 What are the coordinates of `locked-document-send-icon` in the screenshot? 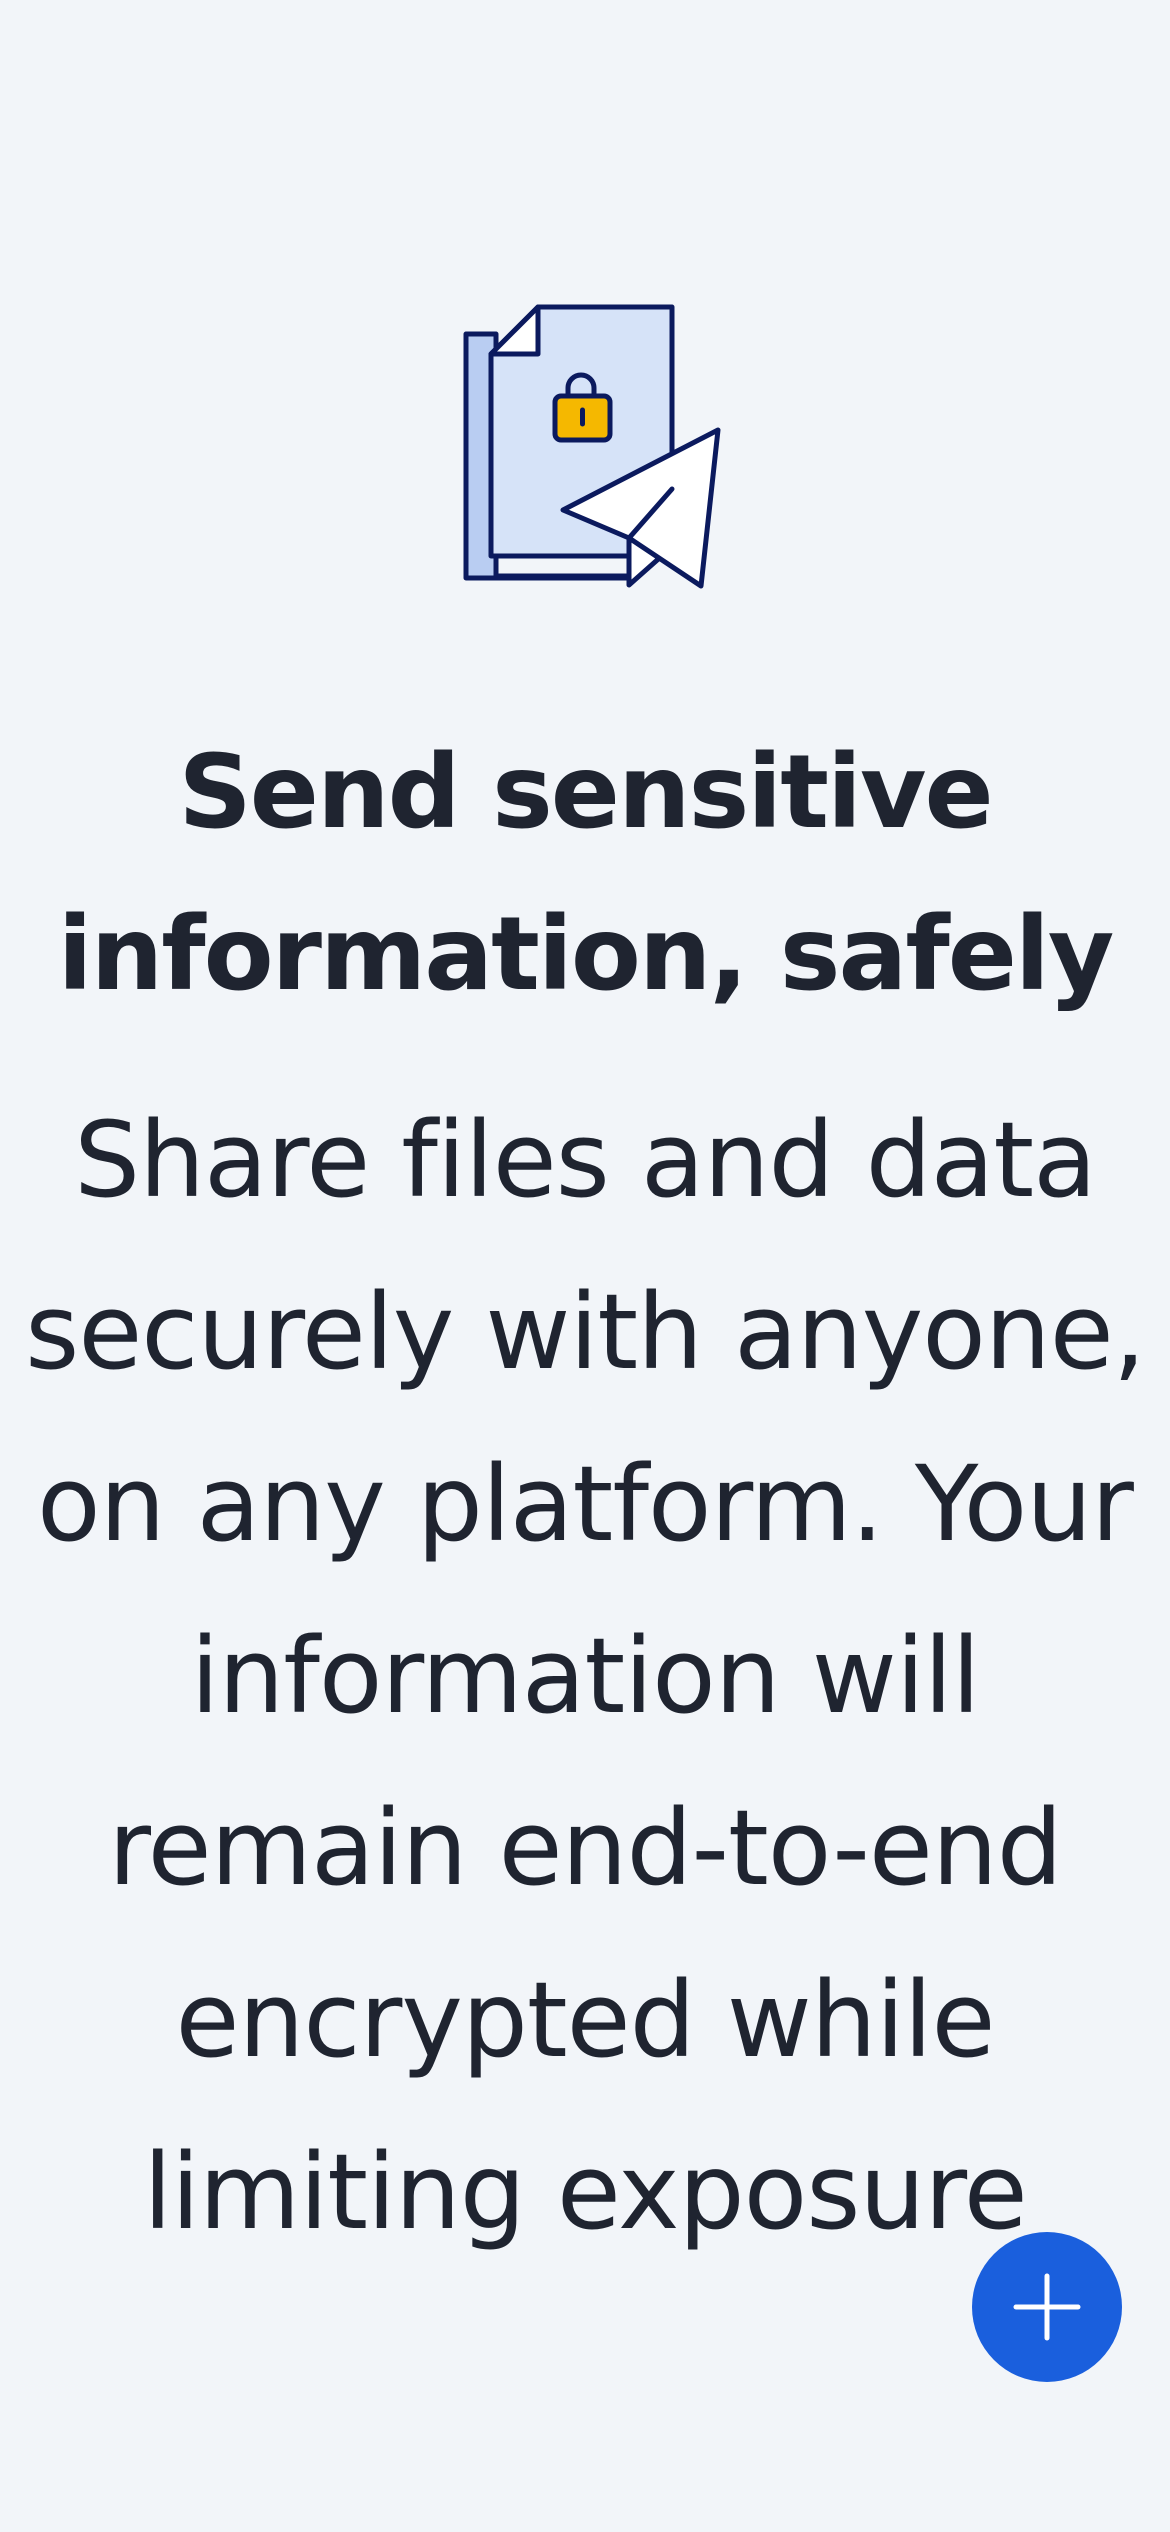 It's located at (592, 446).